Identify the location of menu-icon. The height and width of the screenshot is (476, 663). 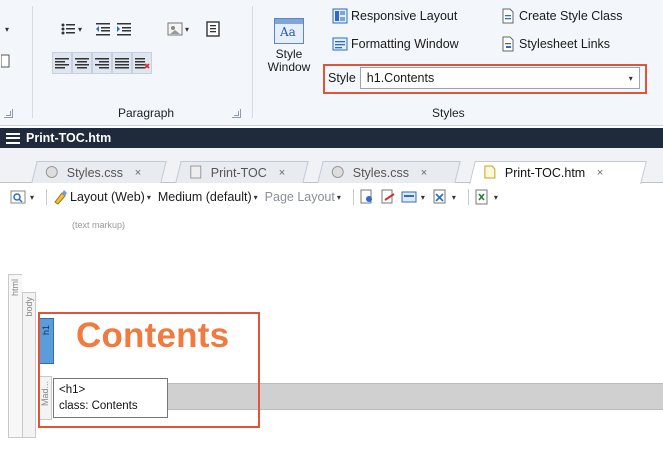
(13, 138).